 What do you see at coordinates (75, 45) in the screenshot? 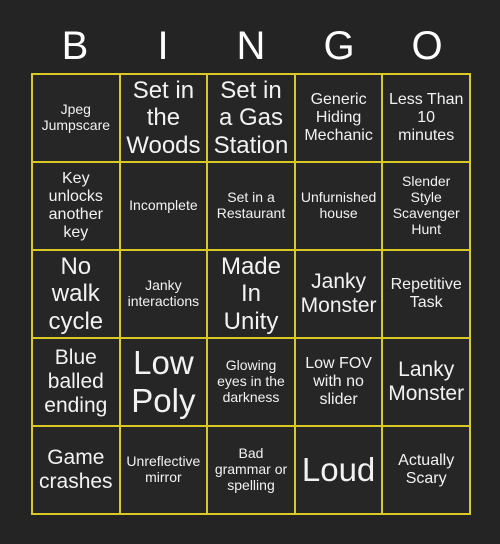
I see `header-letter-b: B` at bounding box center [75, 45].